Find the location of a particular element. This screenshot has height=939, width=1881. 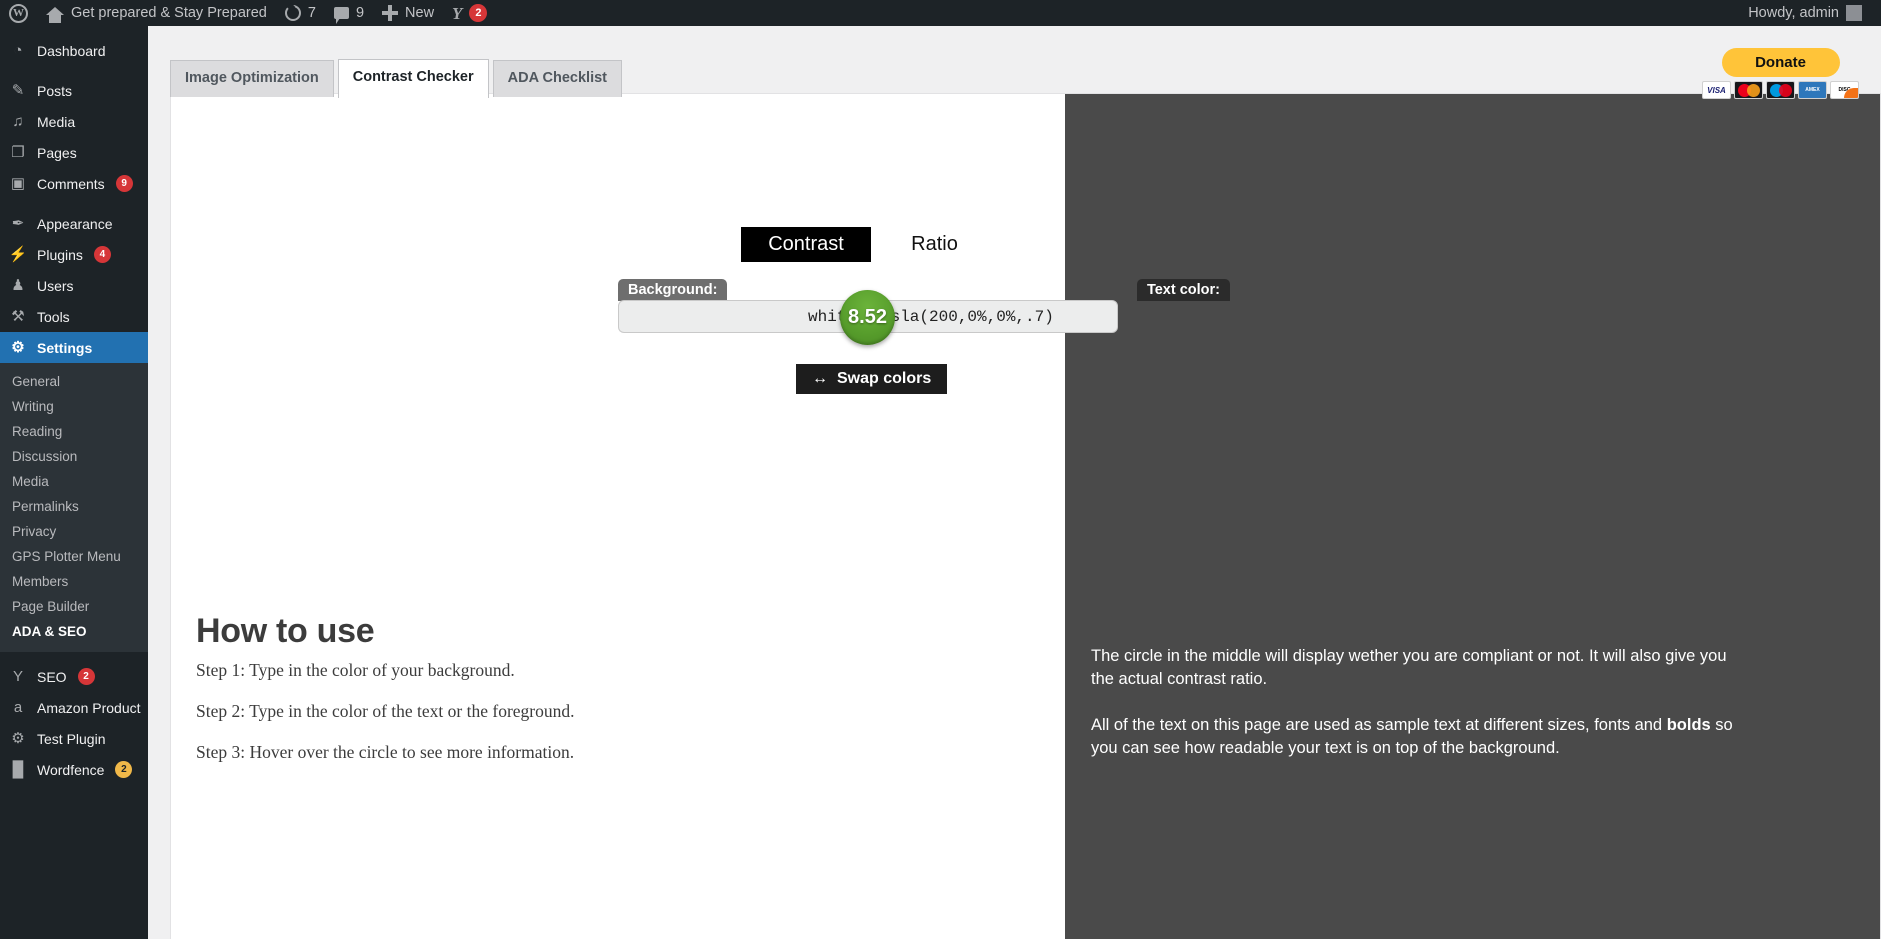

maestro-card-icon is located at coordinates (1780, 90).